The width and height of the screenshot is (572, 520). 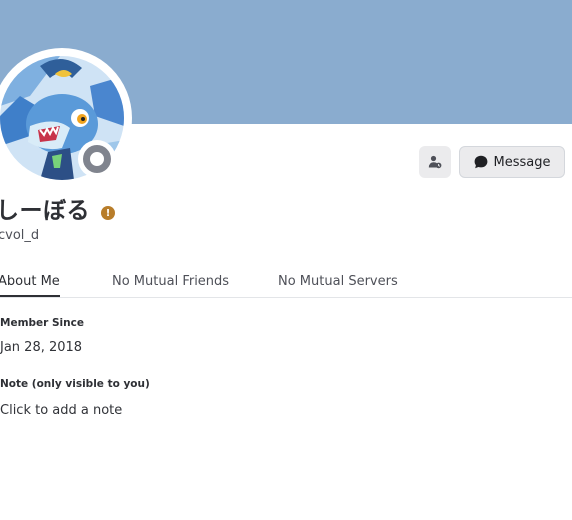 I want to click on avatar-frame, so click(x=66, y=118).